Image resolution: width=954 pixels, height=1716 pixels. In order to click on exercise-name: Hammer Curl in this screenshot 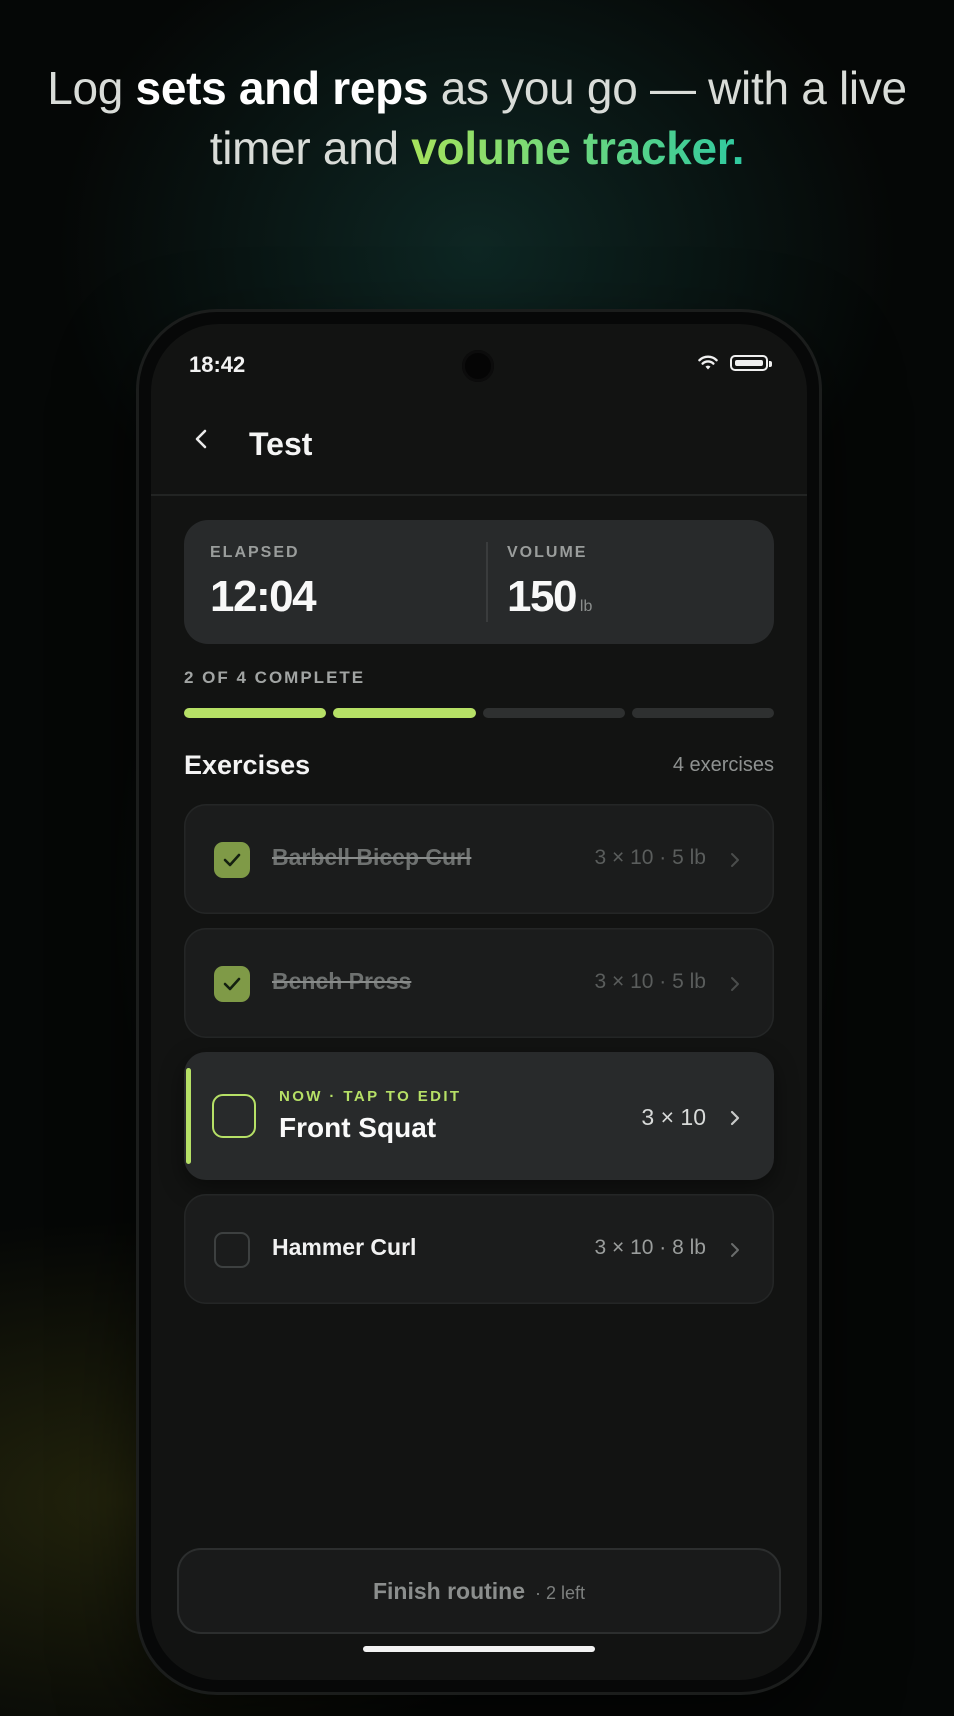, I will do `click(344, 1247)`.